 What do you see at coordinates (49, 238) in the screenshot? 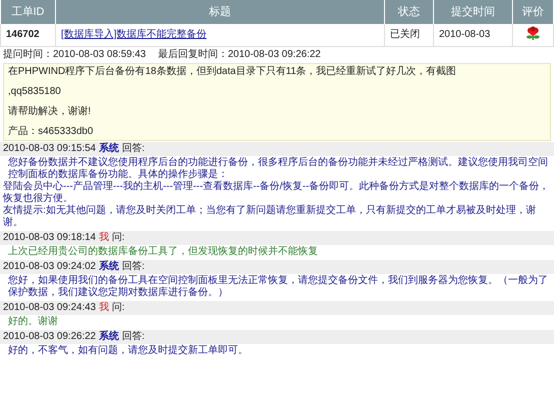
I see `reply-time: 2010-08-03 09:18:14` at bounding box center [49, 238].